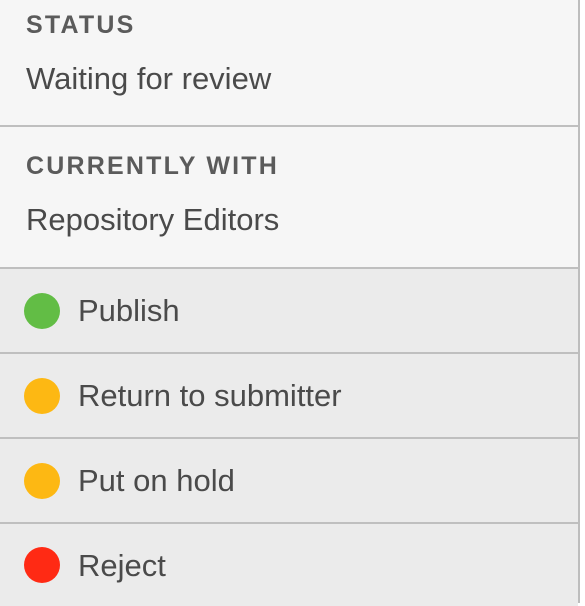 The height and width of the screenshot is (606, 585). I want to click on return-to-submitter-button: Return to submitter, so click(289, 396).